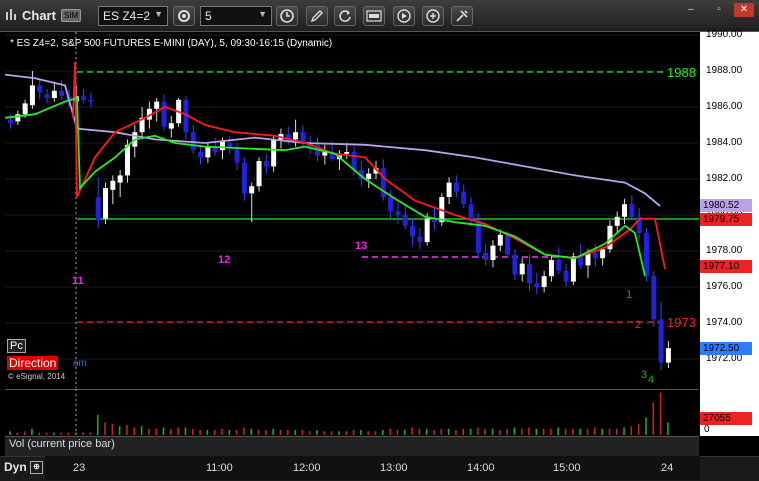  What do you see at coordinates (79, 468) in the screenshot?
I see `time-tick-label: 23` at bounding box center [79, 468].